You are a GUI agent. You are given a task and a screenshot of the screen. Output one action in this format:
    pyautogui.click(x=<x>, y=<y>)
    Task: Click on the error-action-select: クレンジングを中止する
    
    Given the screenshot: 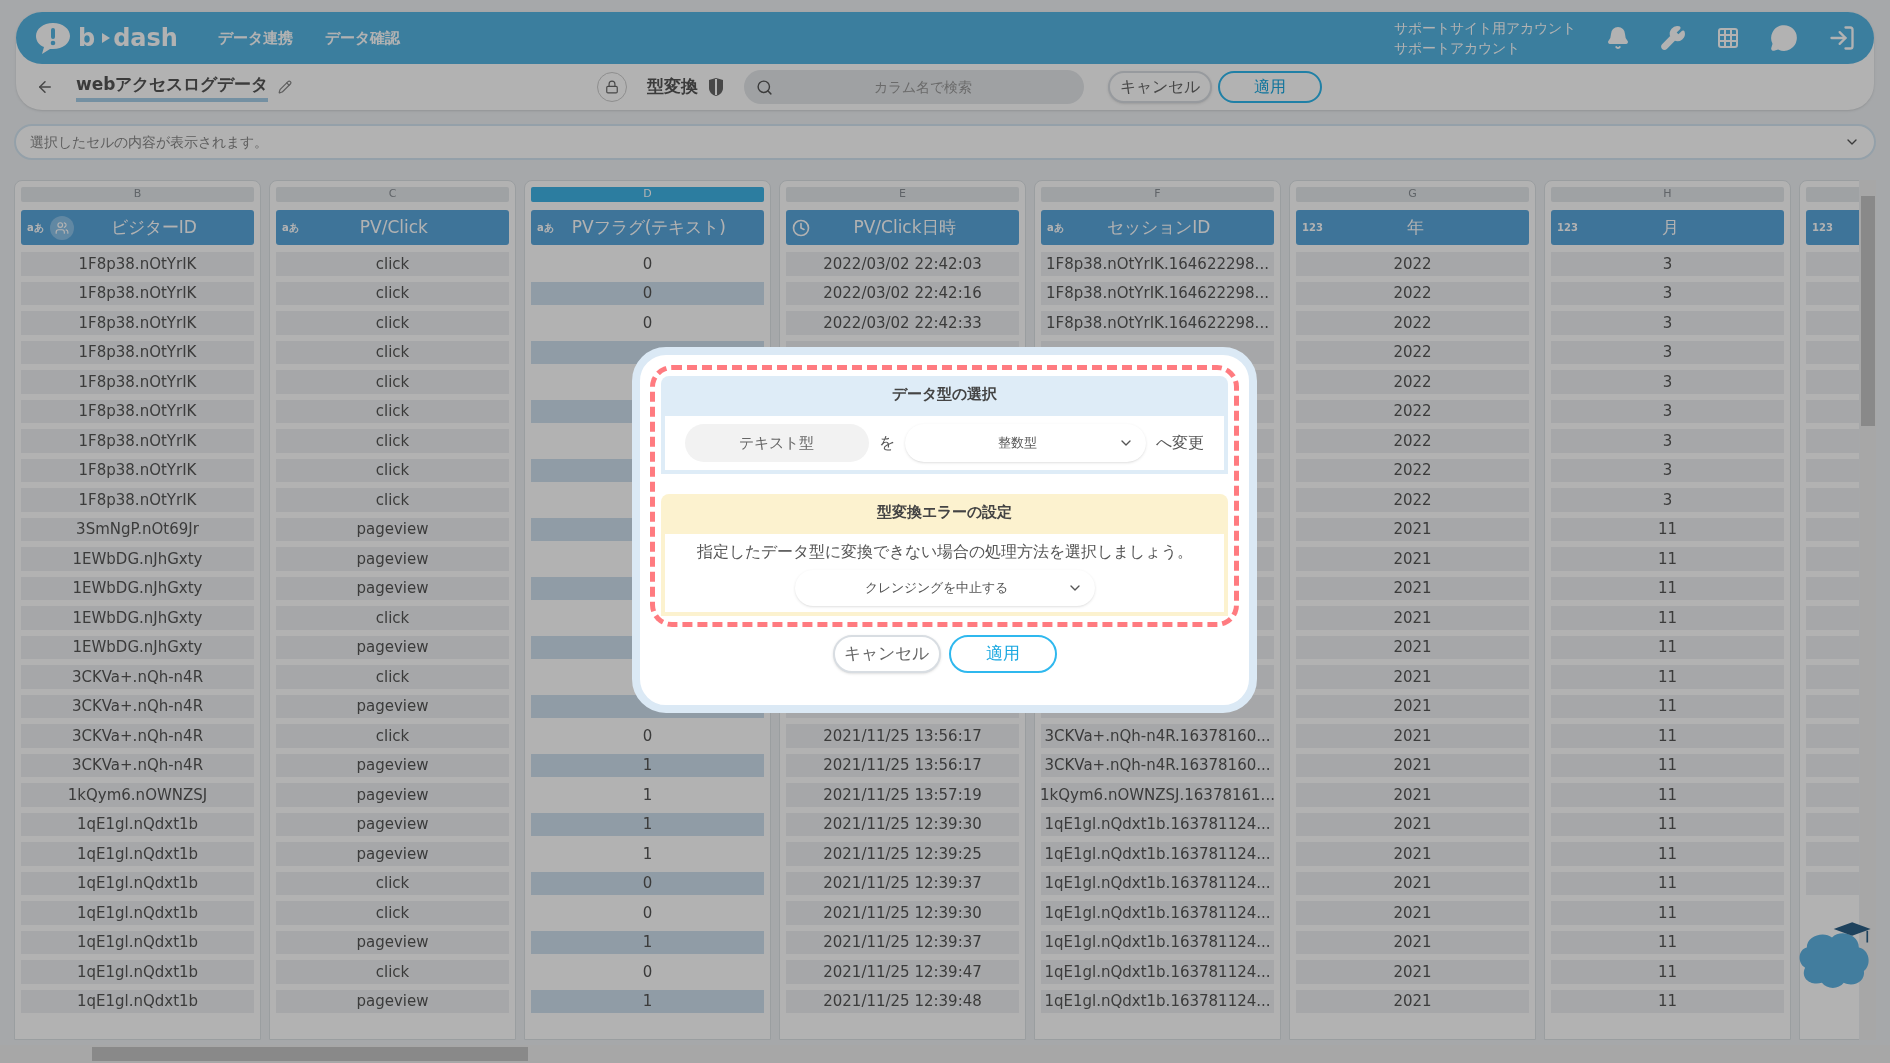 What is the action you would take?
    pyautogui.click(x=944, y=588)
    